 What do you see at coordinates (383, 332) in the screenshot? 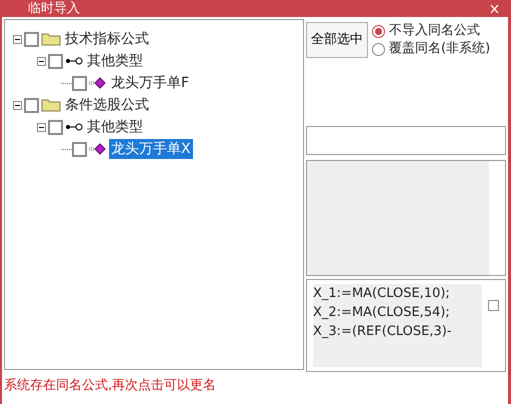
I see `formula-line: X_3:=(REF(CLOSE,3)-` at bounding box center [383, 332].